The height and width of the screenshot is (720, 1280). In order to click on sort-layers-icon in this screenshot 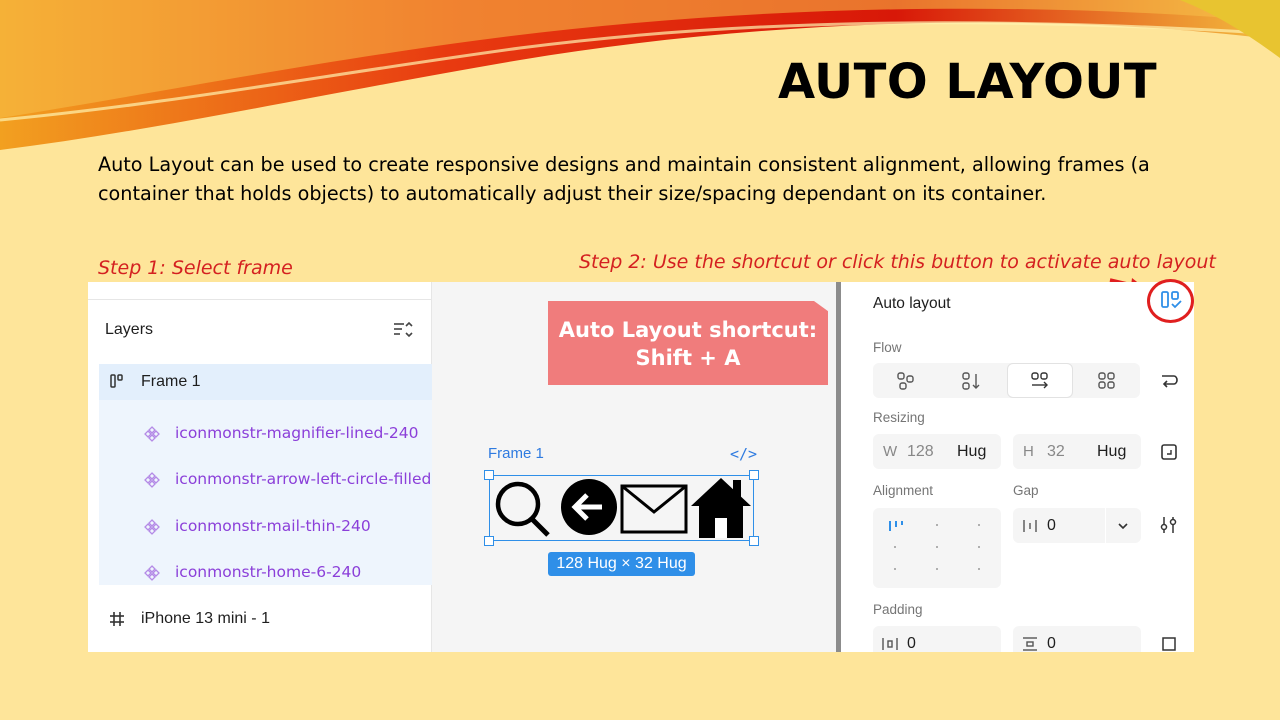, I will do `click(403, 330)`.